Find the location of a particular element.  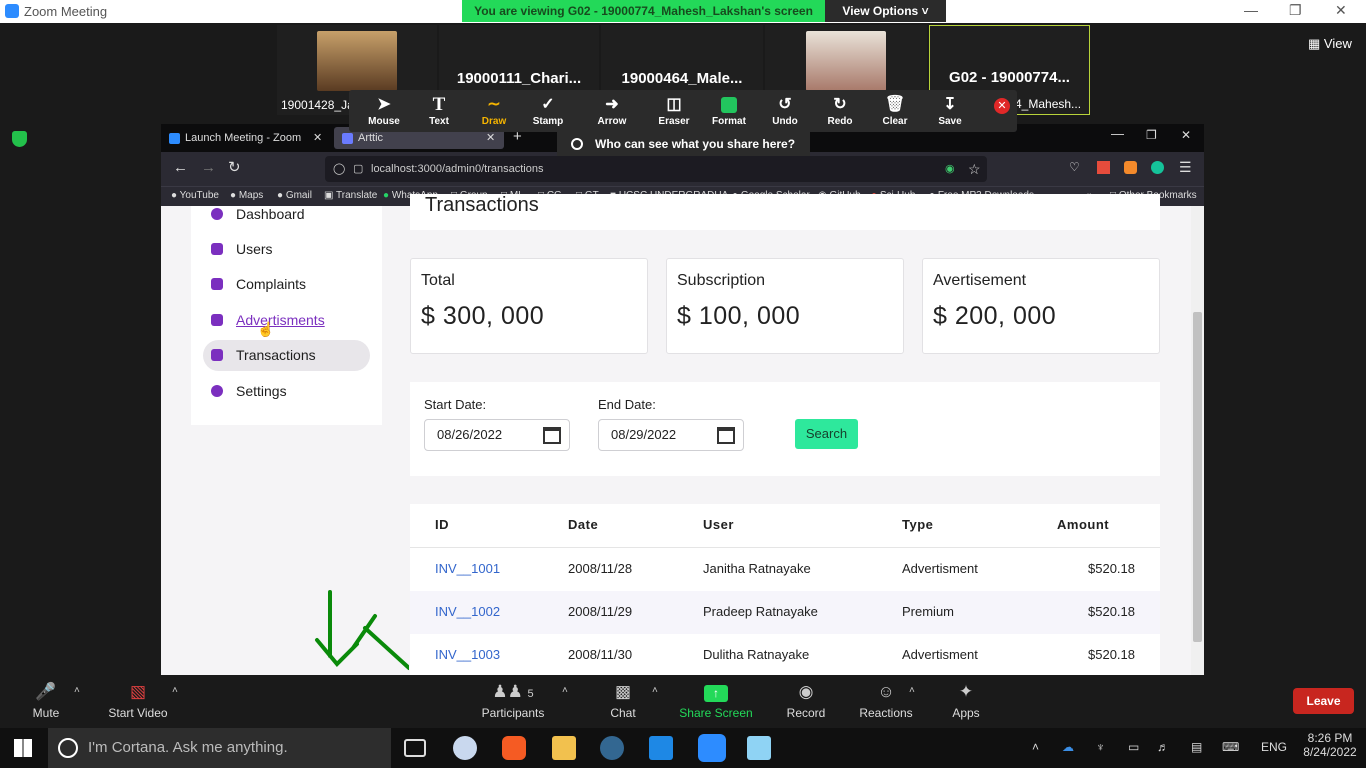

pocket-icon: ♡ is located at coordinates (1074, 167).